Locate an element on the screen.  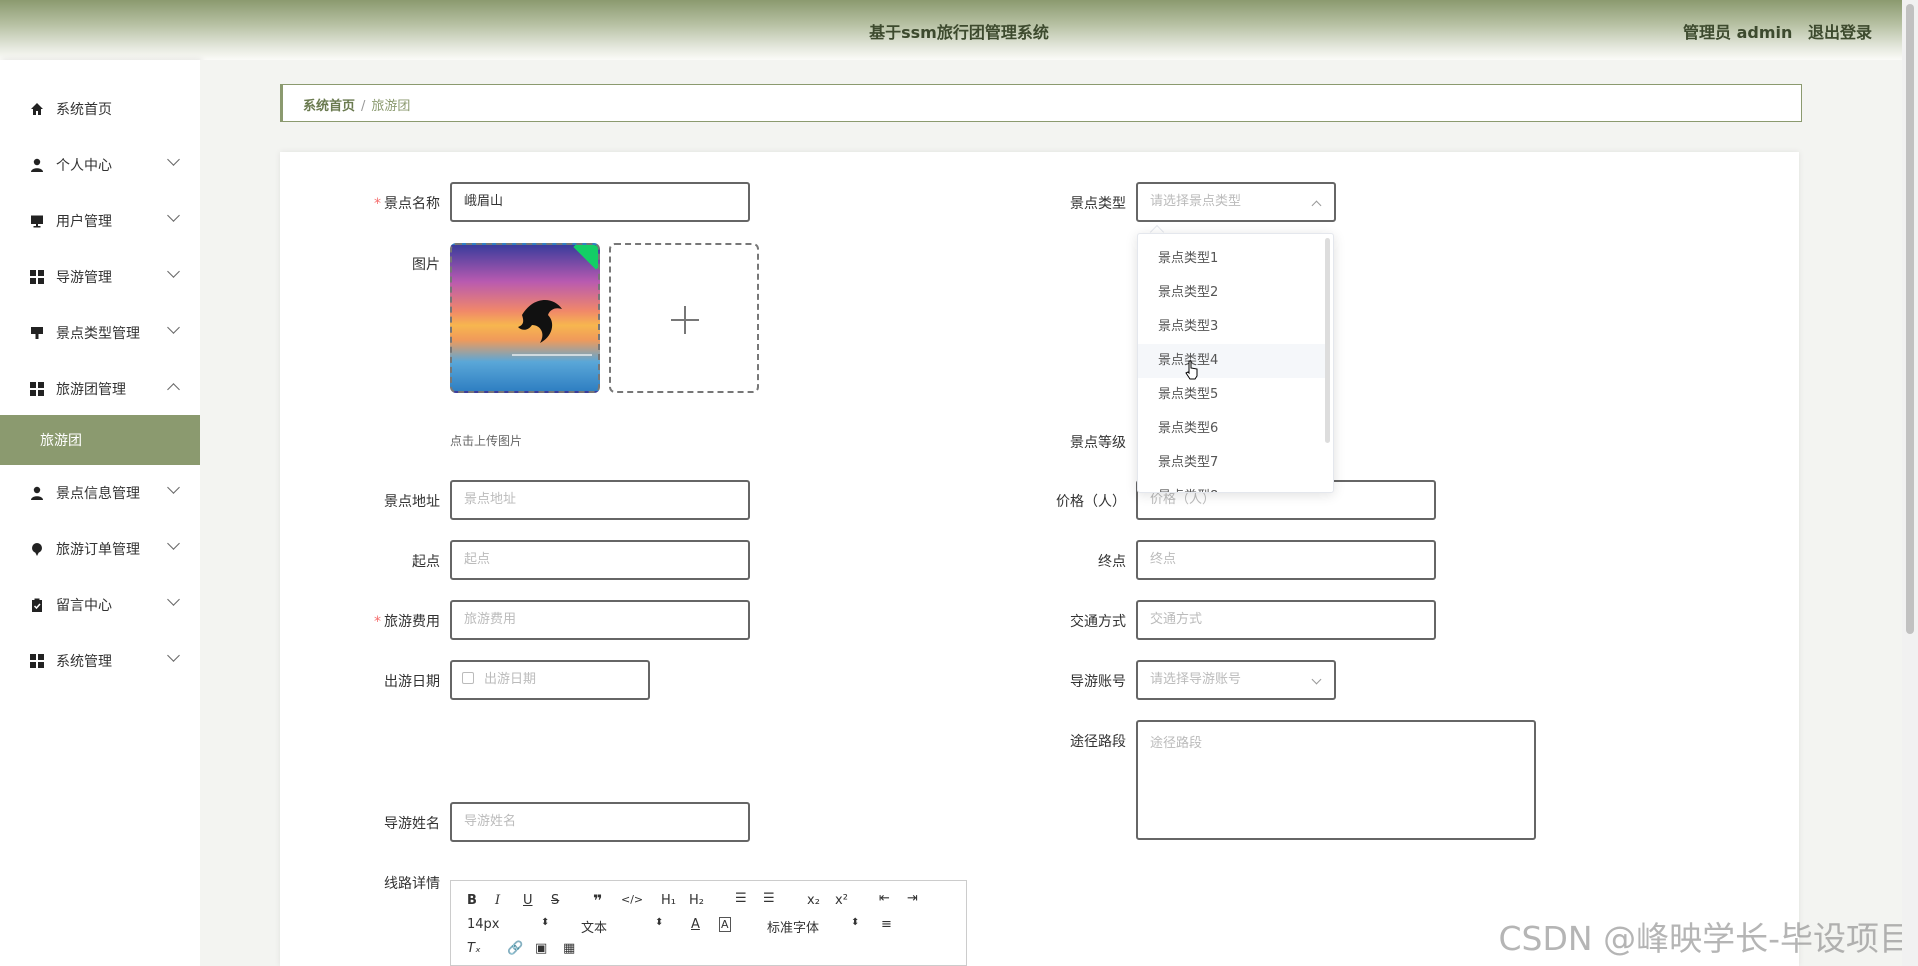
blockquote-button: ❞ is located at coordinates (597, 900).